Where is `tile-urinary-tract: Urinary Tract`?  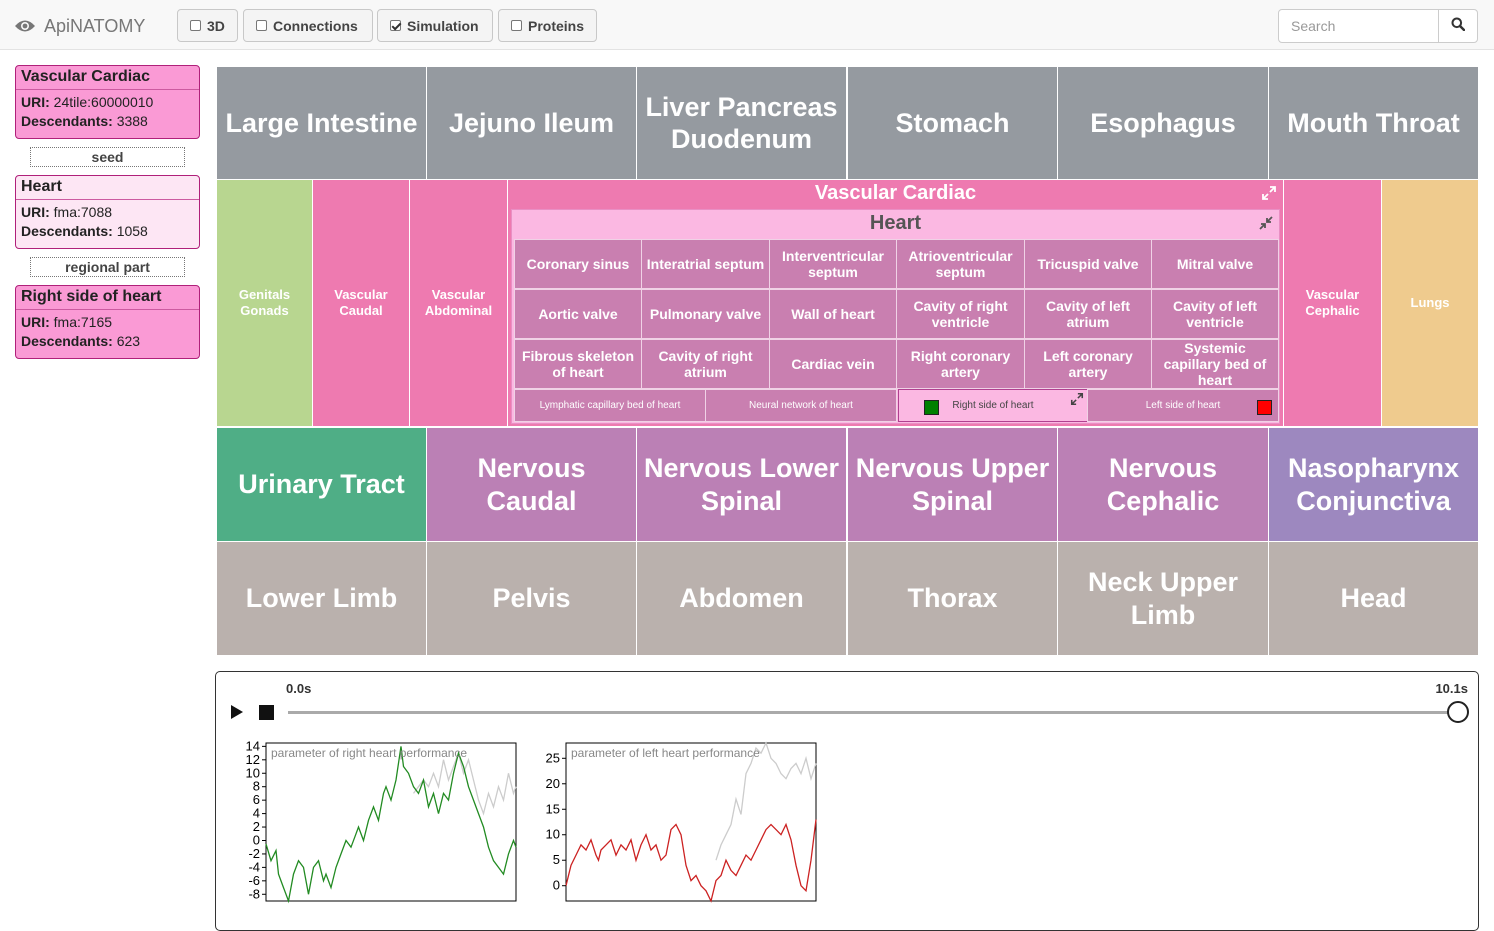 tile-urinary-tract: Urinary Tract is located at coordinates (321, 484).